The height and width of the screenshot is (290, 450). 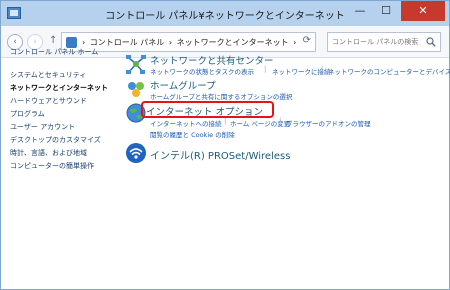 What do you see at coordinates (389, 71) in the screenshot?
I see `view-network-computers-devices-link: ネットワークのコンピューターとデバイスの表示` at bounding box center [389, 71].